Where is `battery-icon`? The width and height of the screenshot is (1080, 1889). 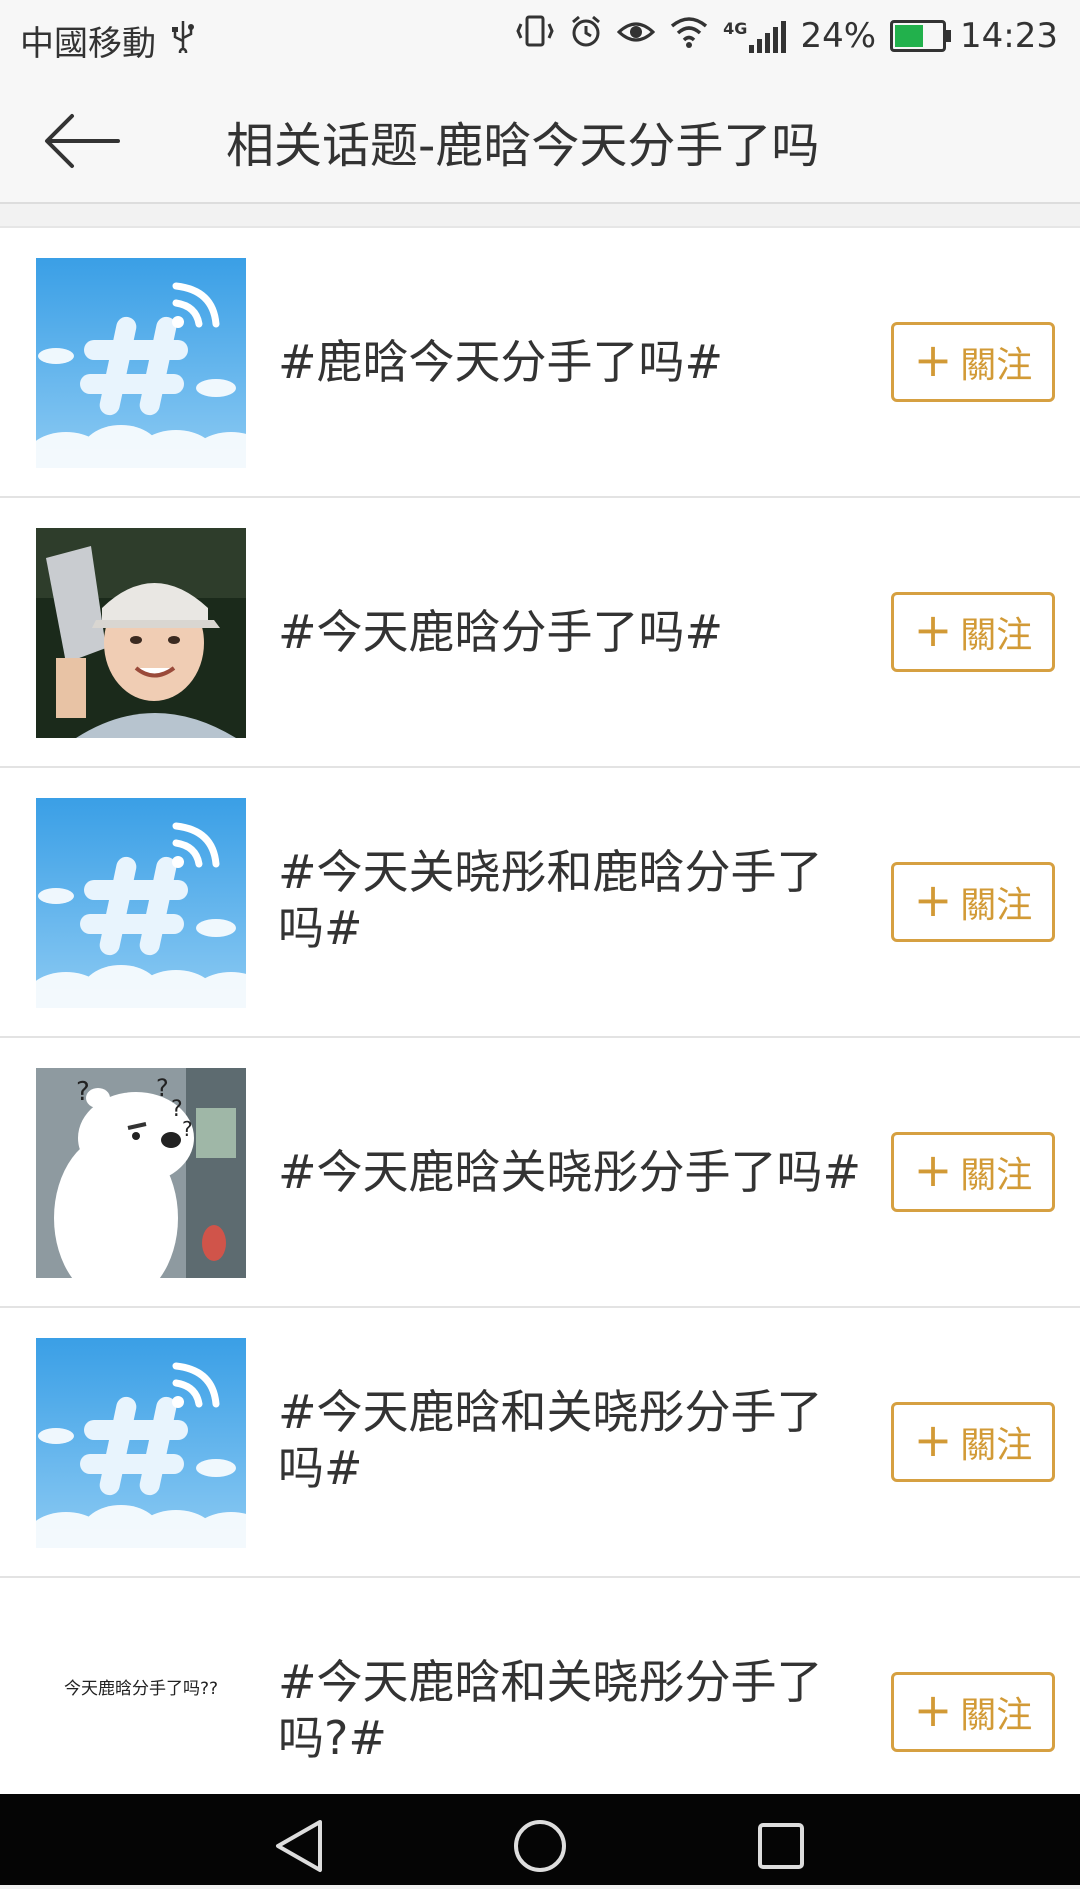
battery-icon is located at coordinates (921, 35).